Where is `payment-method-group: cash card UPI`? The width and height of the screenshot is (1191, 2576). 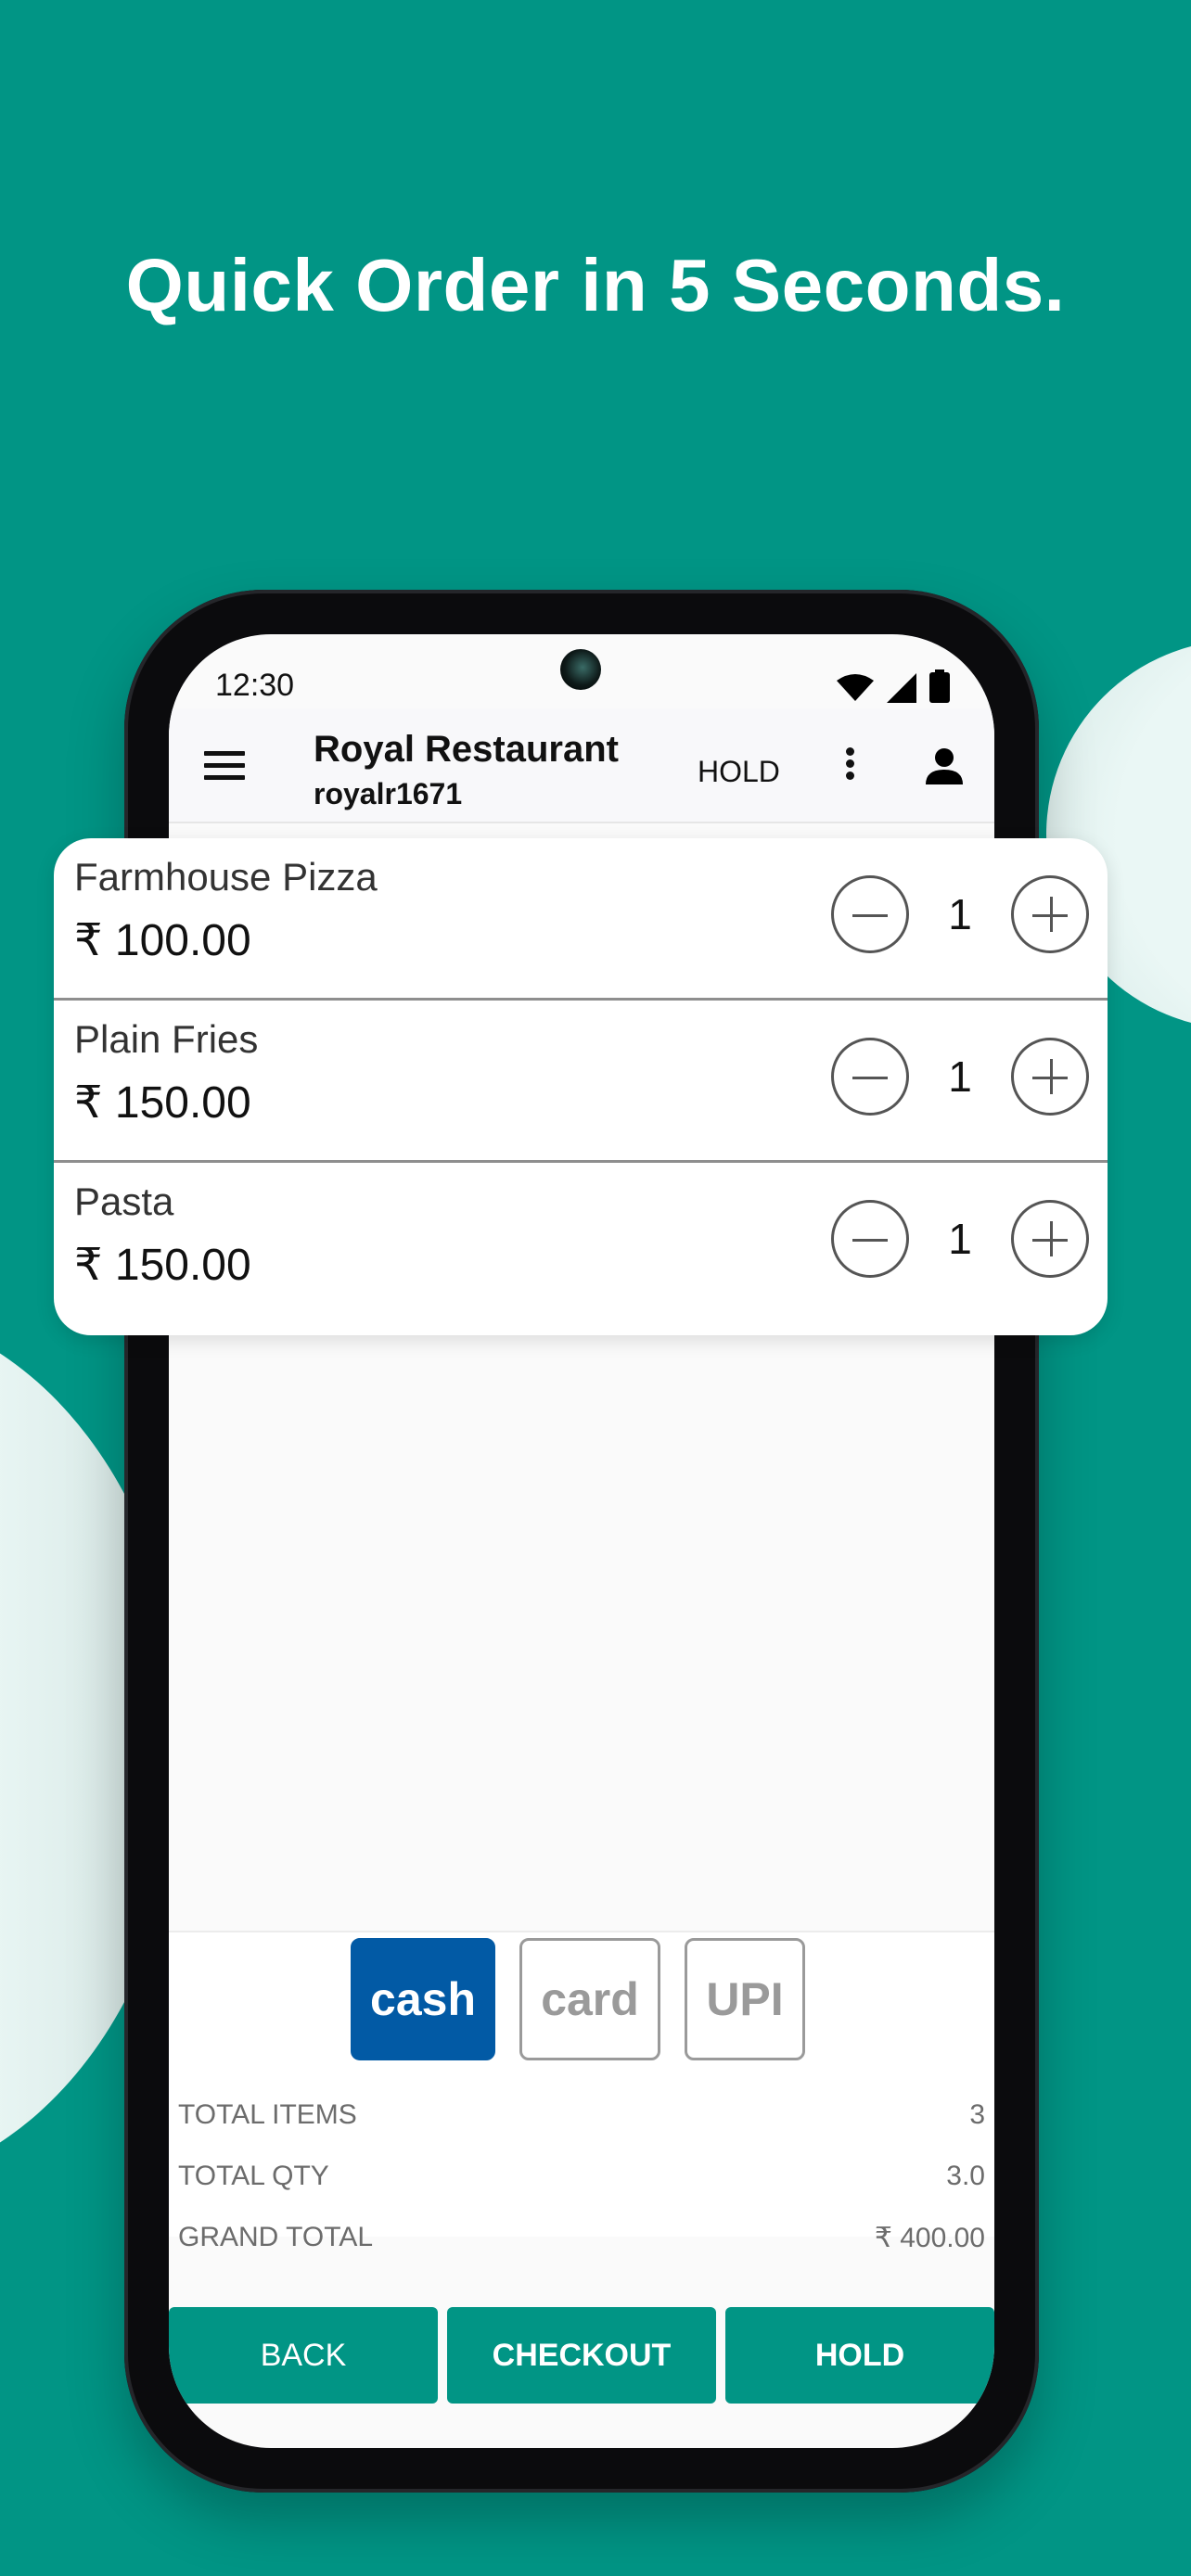 payment-method-group: cash card UPI is located at coordinates (581, 1999).